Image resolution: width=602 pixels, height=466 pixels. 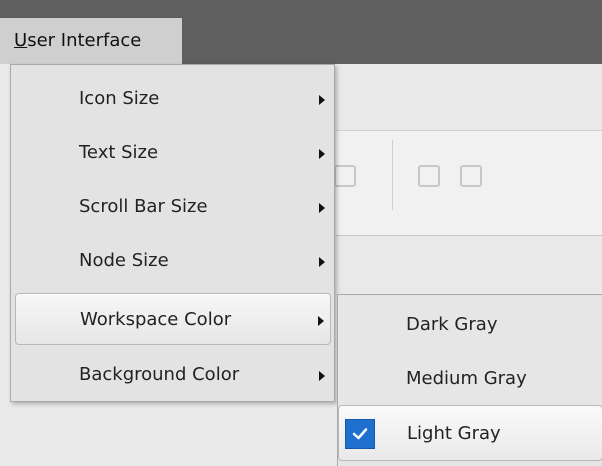 I want to click on menu-item-node-size: Node Size, so click(x=173, y=261).